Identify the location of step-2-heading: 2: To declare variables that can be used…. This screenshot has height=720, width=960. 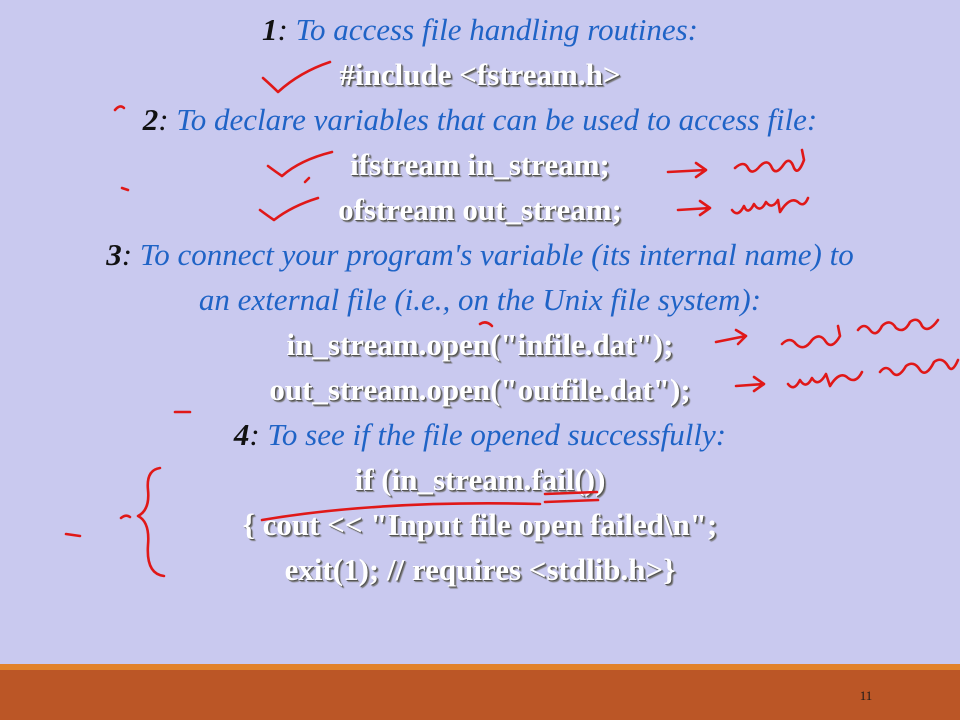
(480, 119).